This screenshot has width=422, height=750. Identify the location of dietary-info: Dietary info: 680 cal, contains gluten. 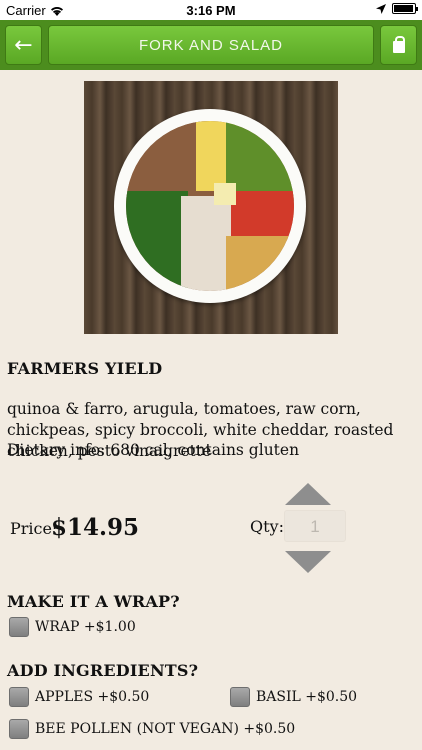
(153, 450).